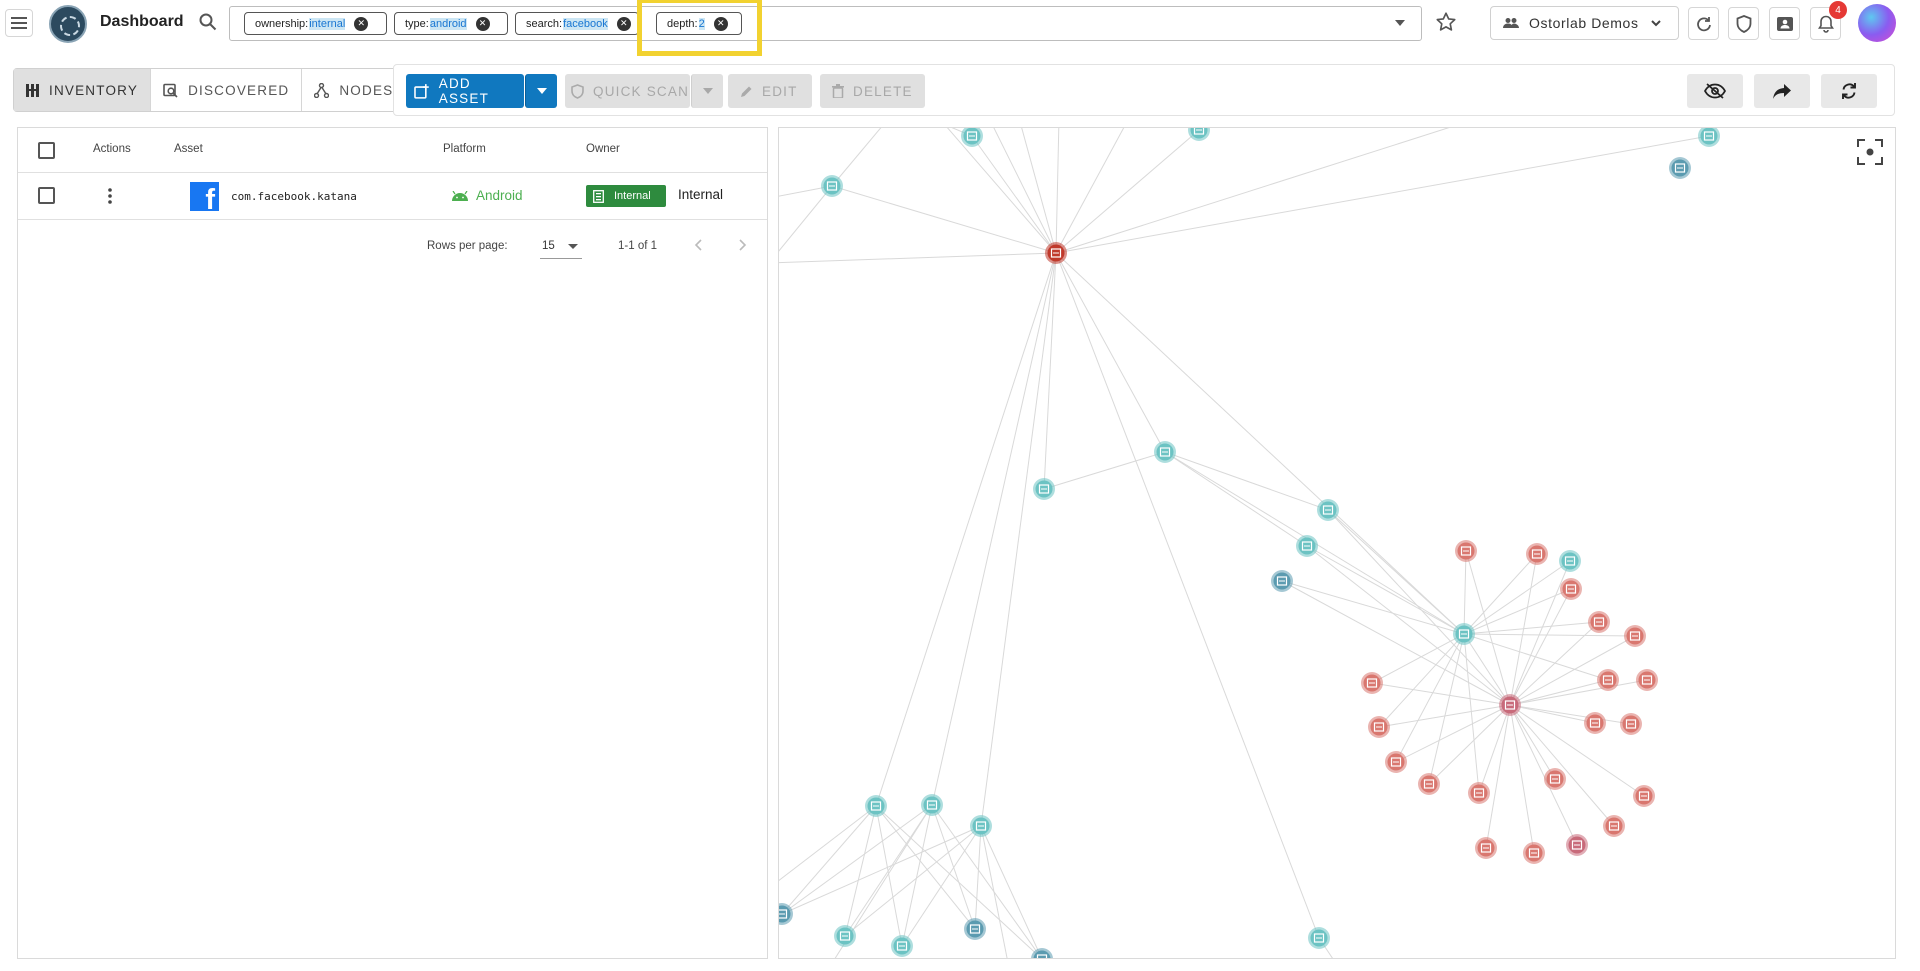 The height and width of the screenshot is (971, 1920). Describe the element at coordinates (451, 23) in the screenshot. I see `filter-chip-type: type: android ✕` at that location.